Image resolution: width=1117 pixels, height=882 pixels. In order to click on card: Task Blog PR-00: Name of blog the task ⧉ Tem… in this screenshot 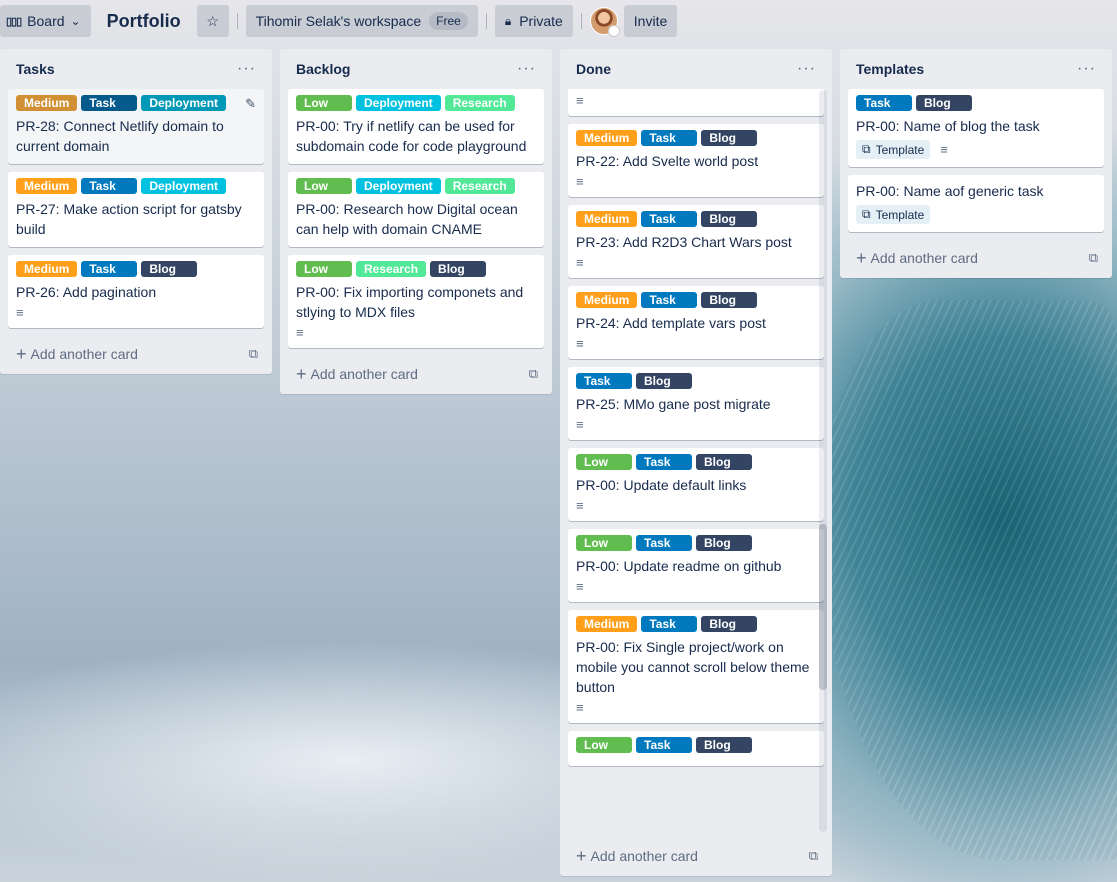, I will do `click(976, 128)`.